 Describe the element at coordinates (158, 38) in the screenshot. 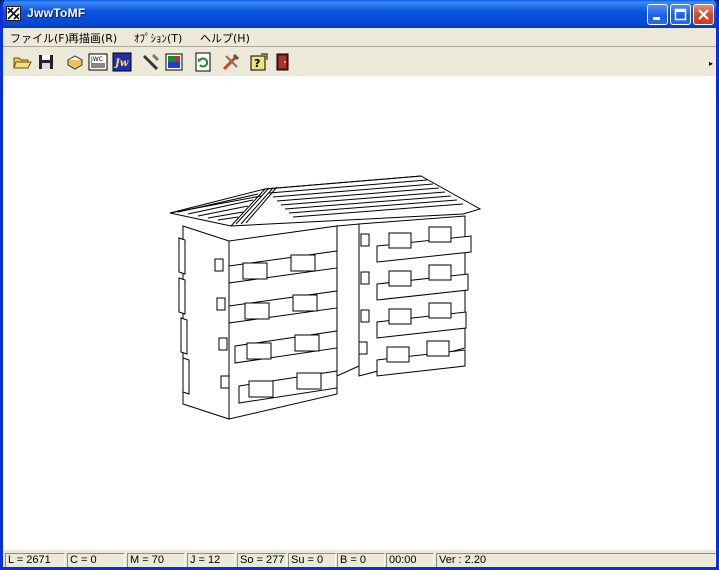

I see `menu-options: ｵﾌﾟｼｮﾝ(T)` at that location.